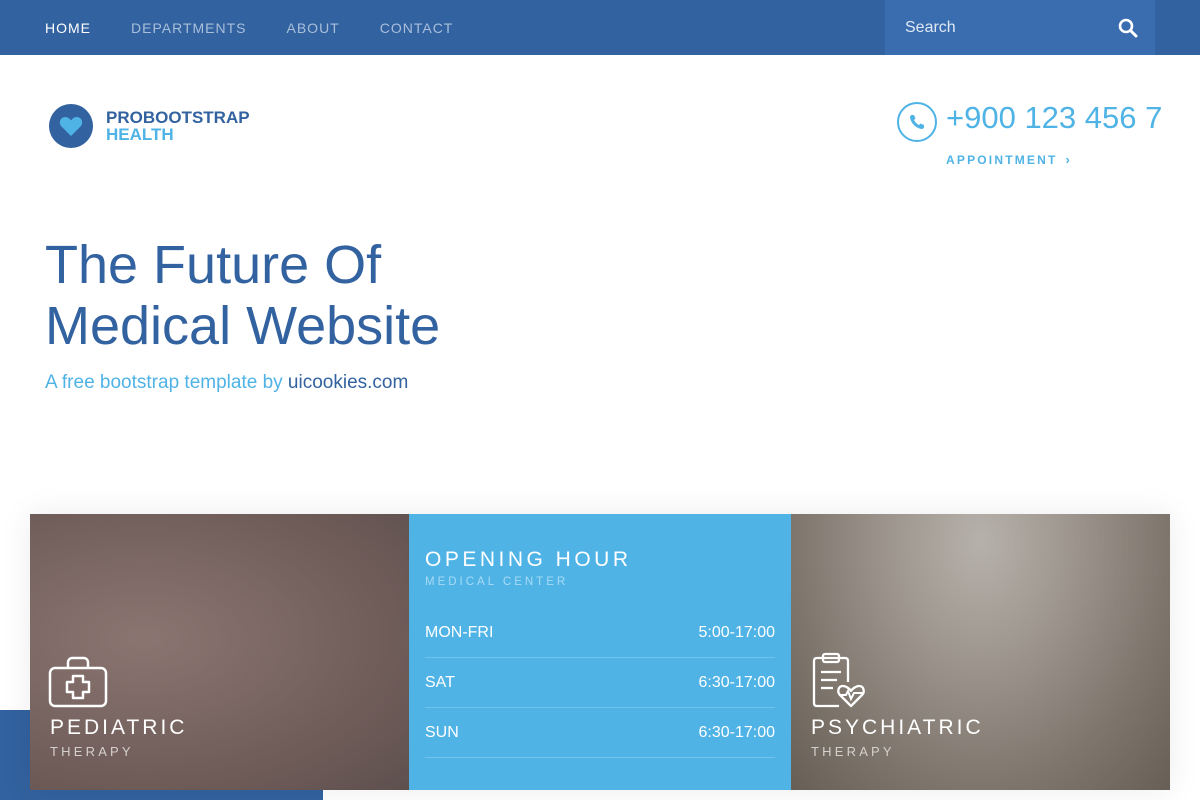 This screenshot has width=1200, height=800. What do you see at coordinates (1002, 160) in the screenshot?
I see `appointment-label: APPOINTMENT` at bounding box center [1002, 160].